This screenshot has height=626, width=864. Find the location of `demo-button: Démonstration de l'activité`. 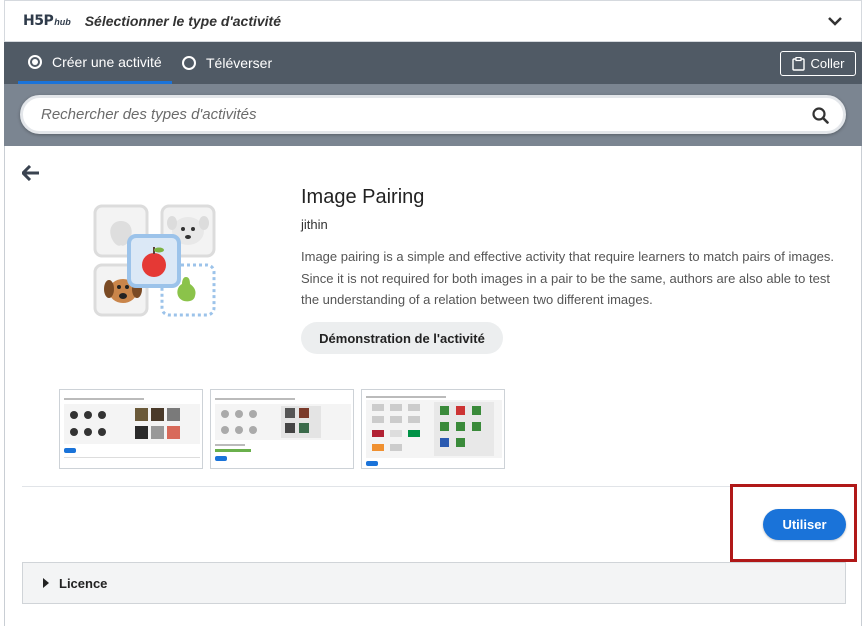

demo-button: Démonstration de l'activité is located at coordinates (402, 338).